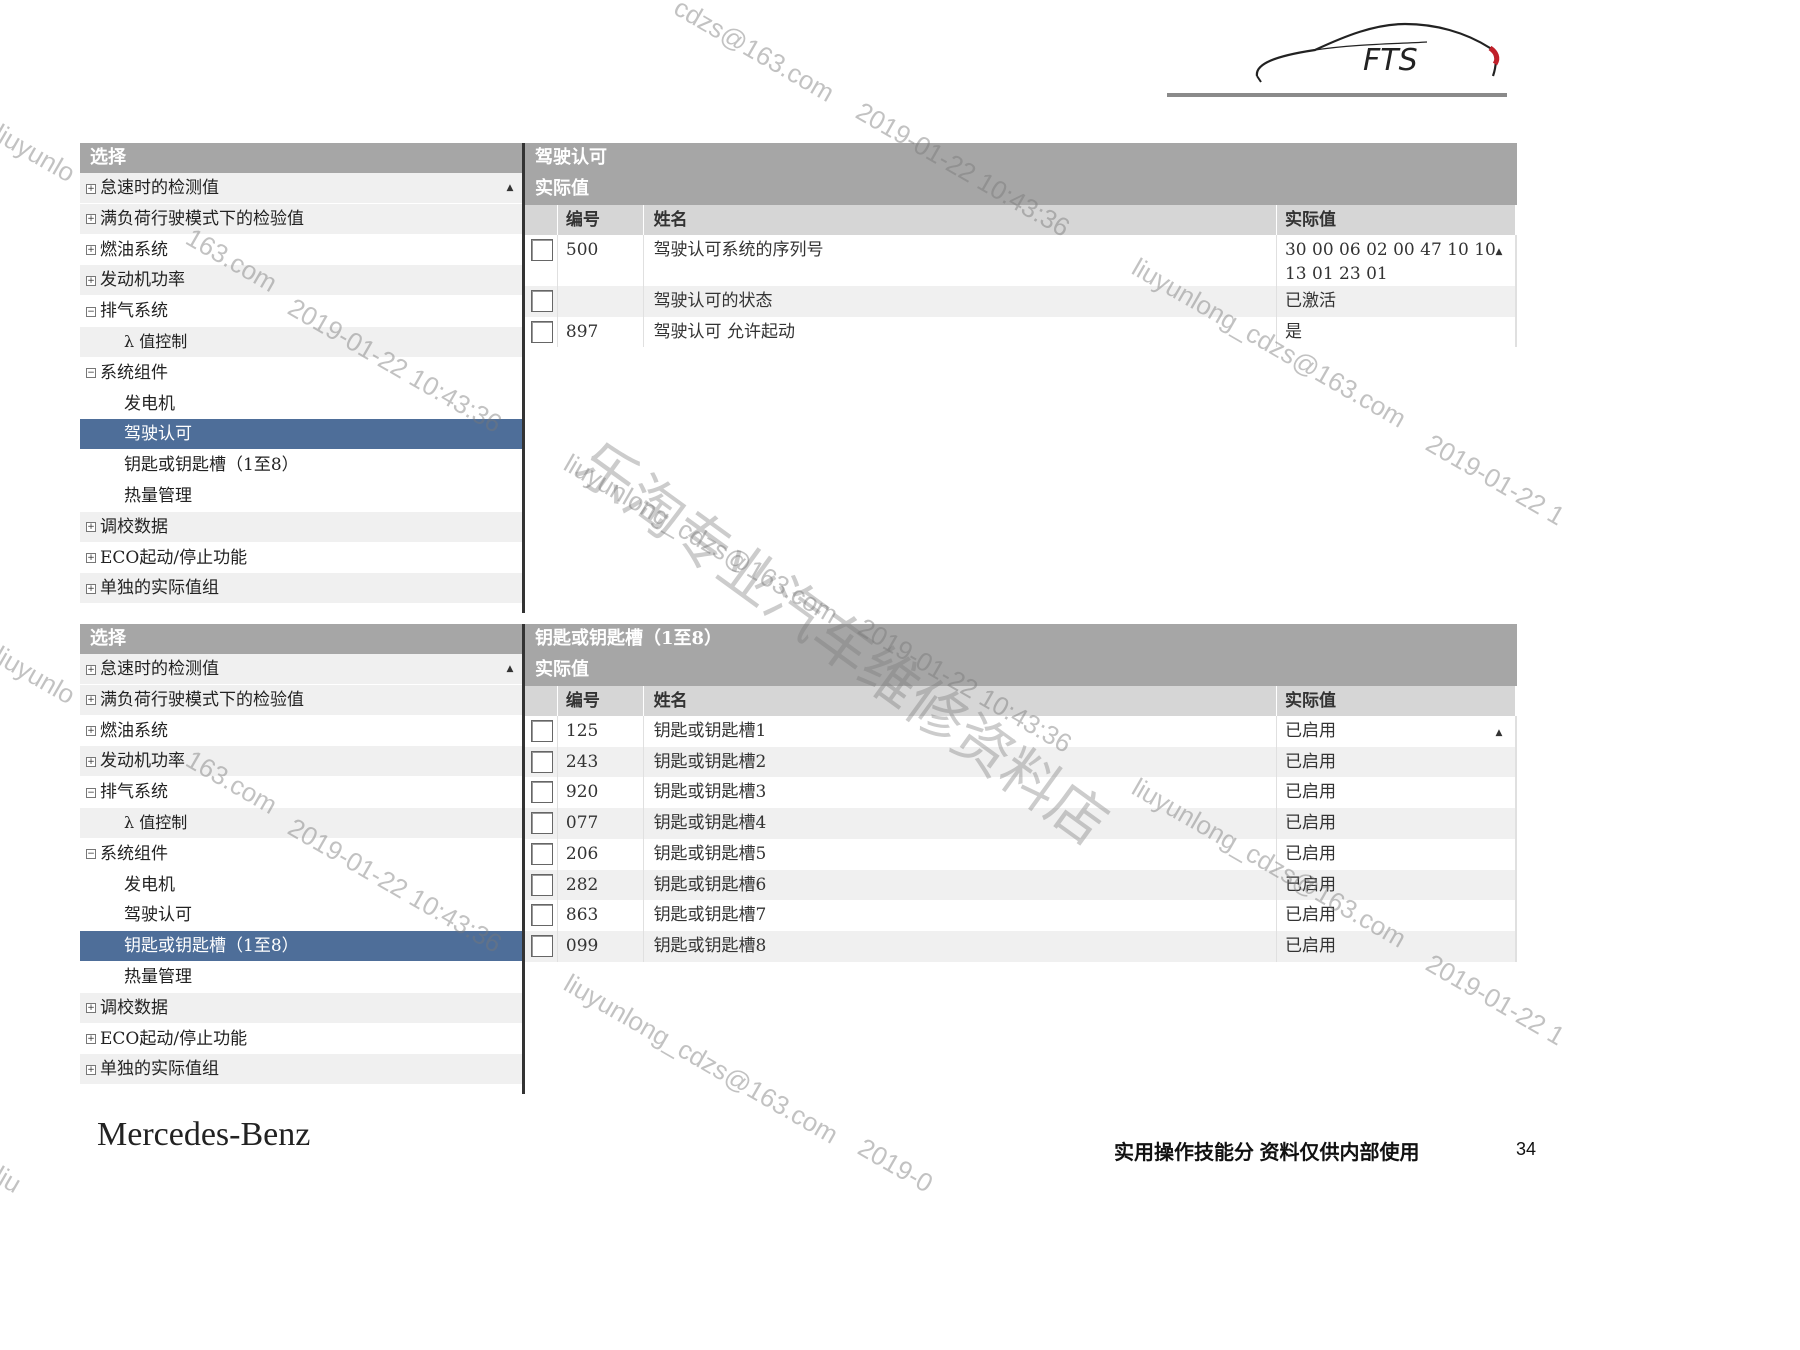 Image resolution: width=1800 pixels, height=1350 pixels. What do you see at coordinates (302, 465) in the screenshot?
I see `tree-item: 钥匙或钥匙槽（1至8）` at bounding box center [302, 465].